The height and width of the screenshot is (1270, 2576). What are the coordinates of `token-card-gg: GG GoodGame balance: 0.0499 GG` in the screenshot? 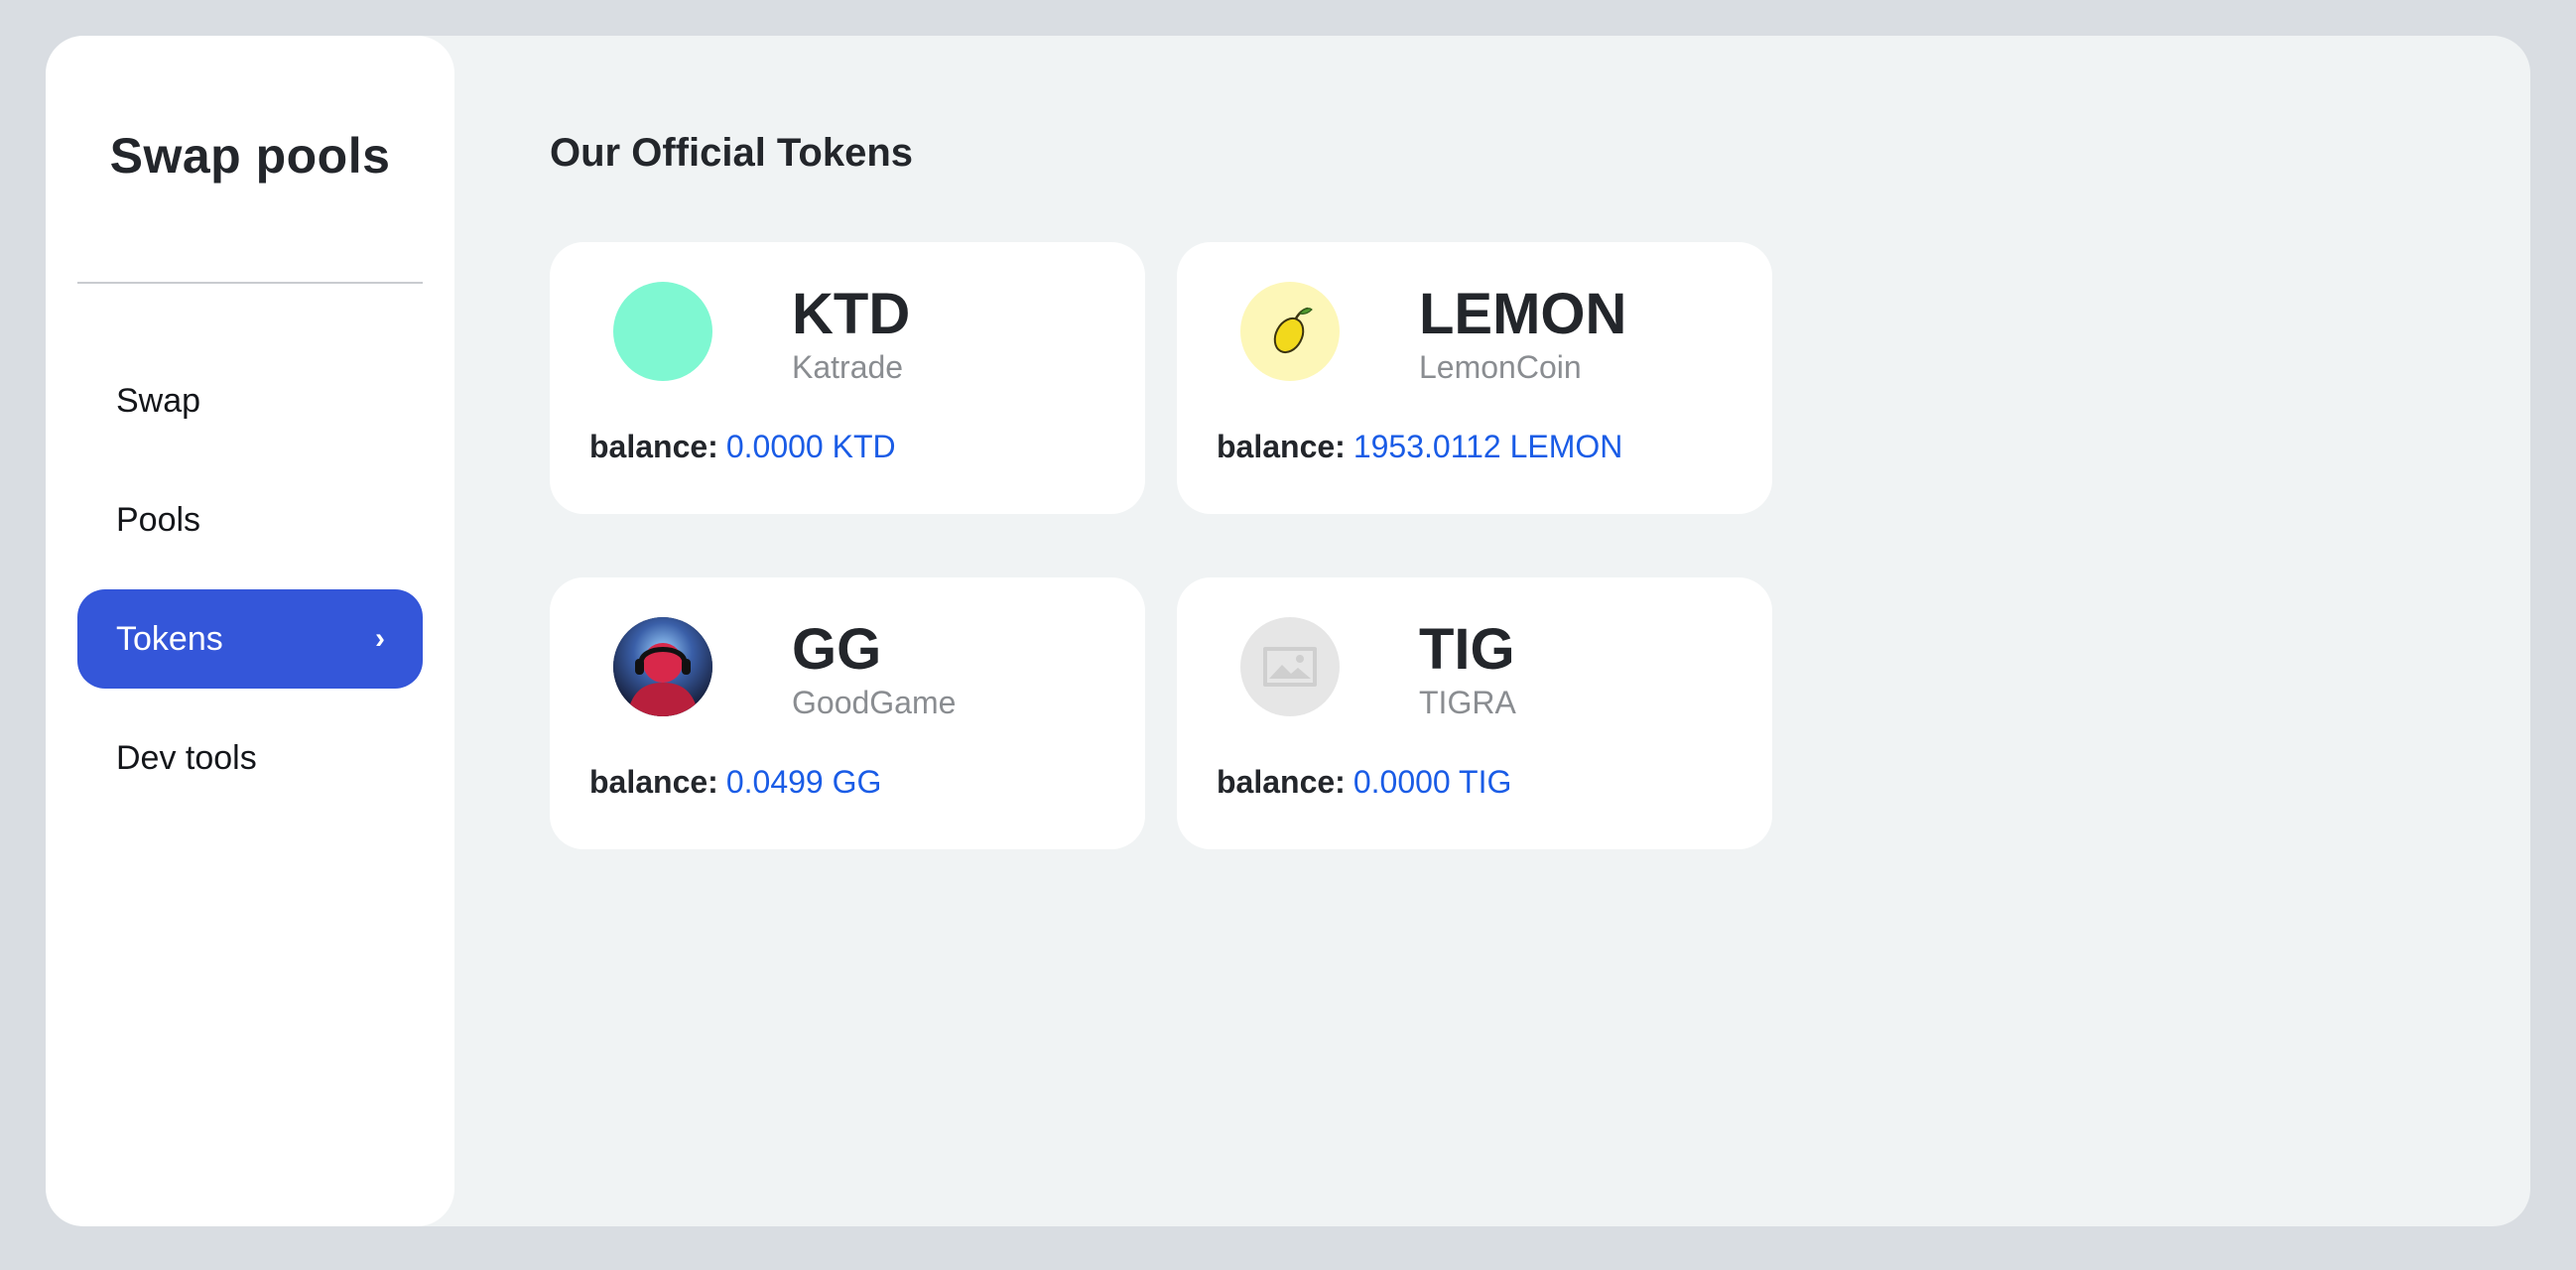 It's located at (848, 713).